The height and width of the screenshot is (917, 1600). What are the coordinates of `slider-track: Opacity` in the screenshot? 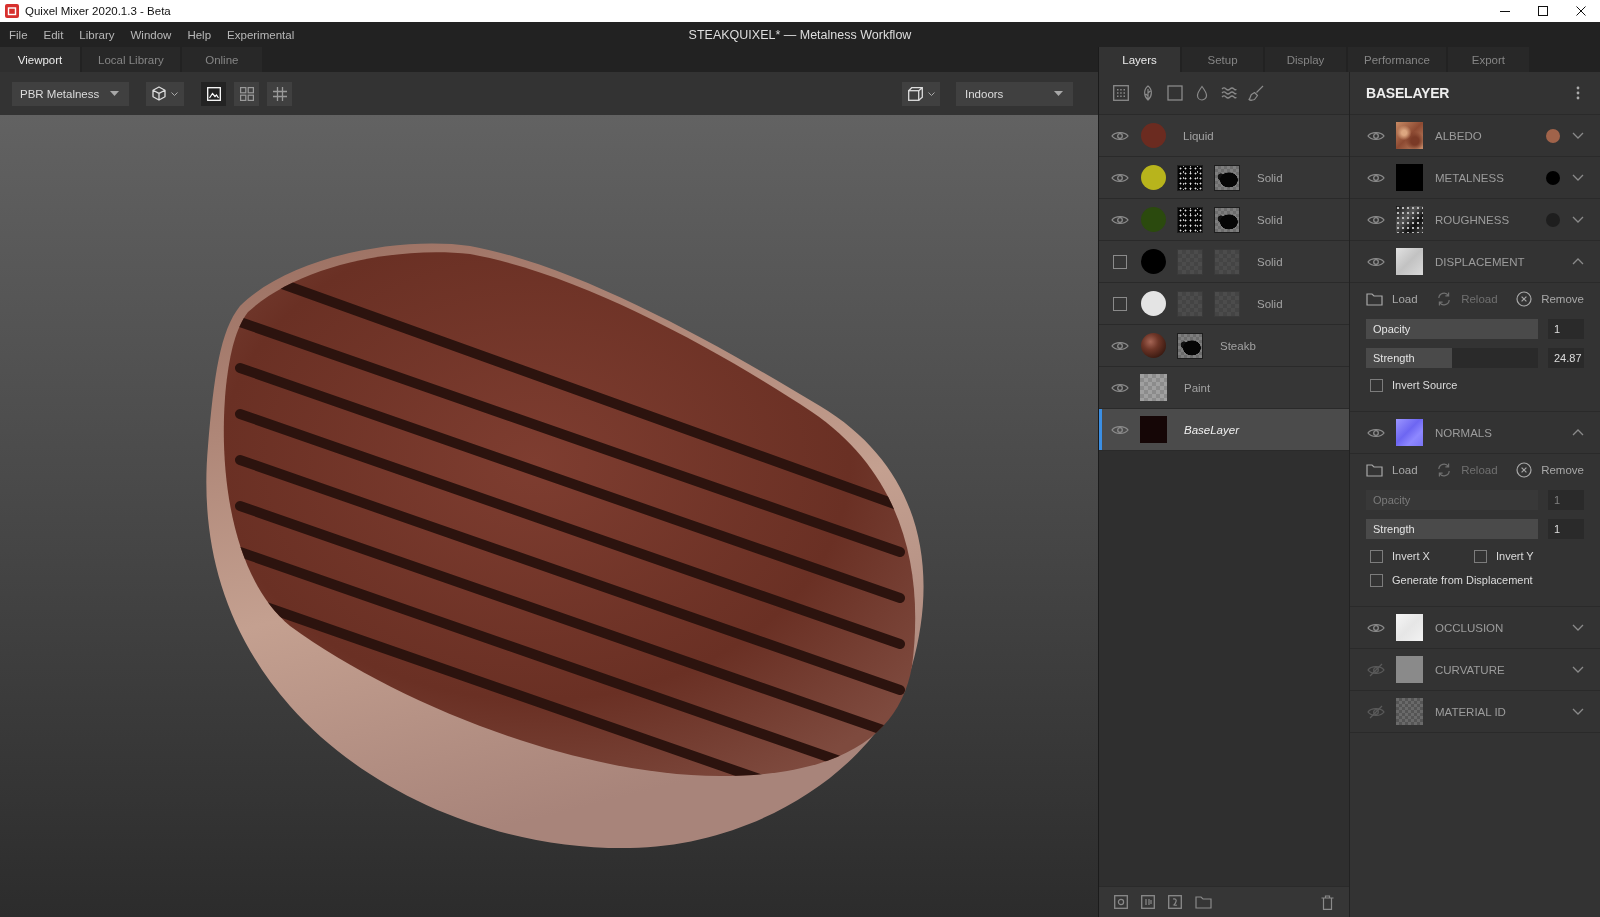 It's located at (1452, 329).